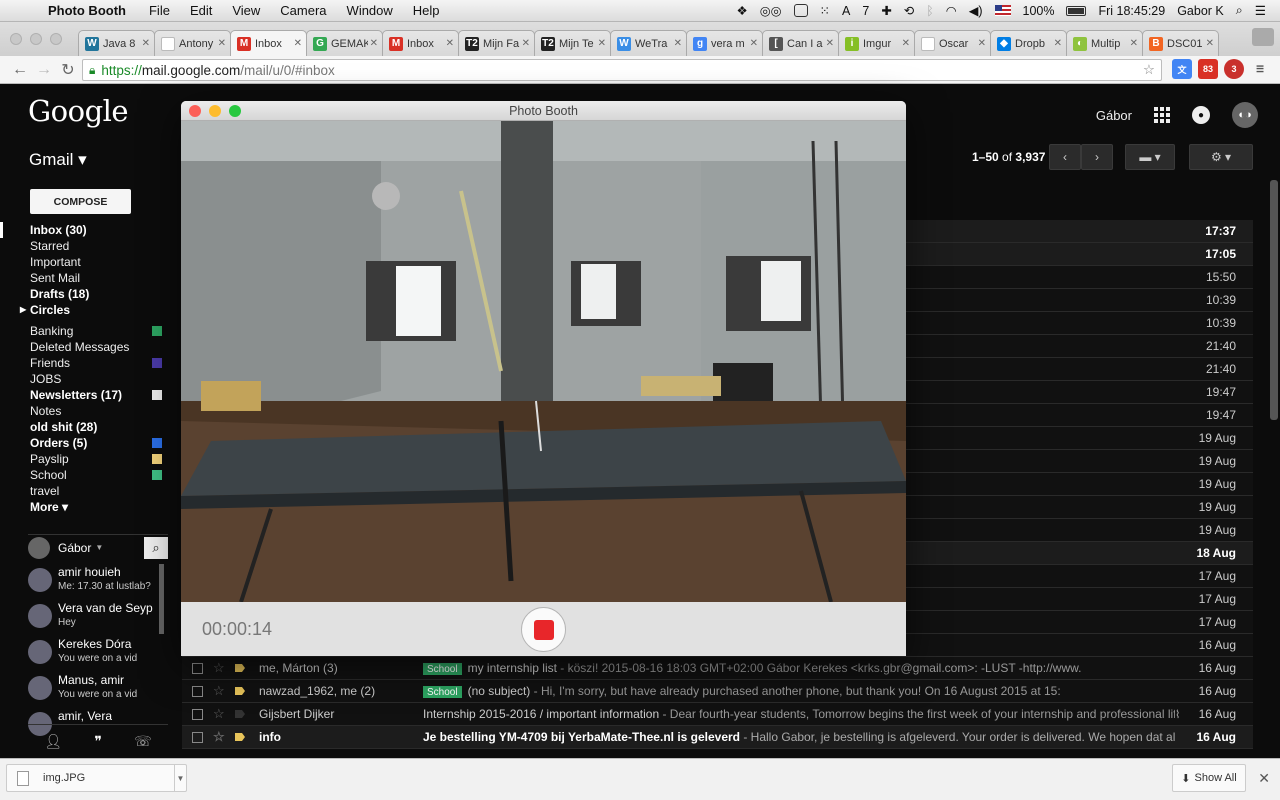 This screenshot has width=1280, height=800. What do you see at coordinates (85, 491) in the screenshot?
I see `sidebar-label: travel` at bounding box center [85, 491].